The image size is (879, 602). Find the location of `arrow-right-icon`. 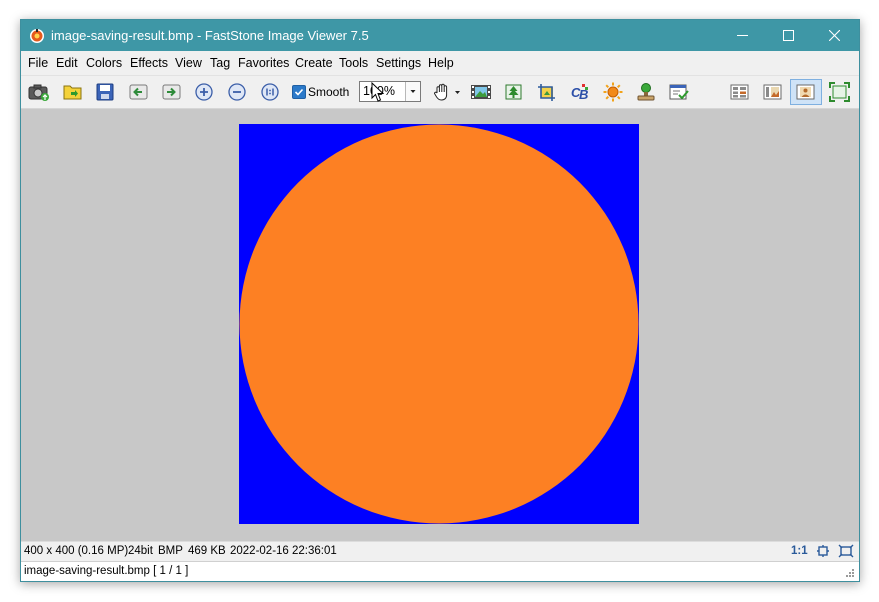

arrow-right-icon is located at coordinates (171, 92).